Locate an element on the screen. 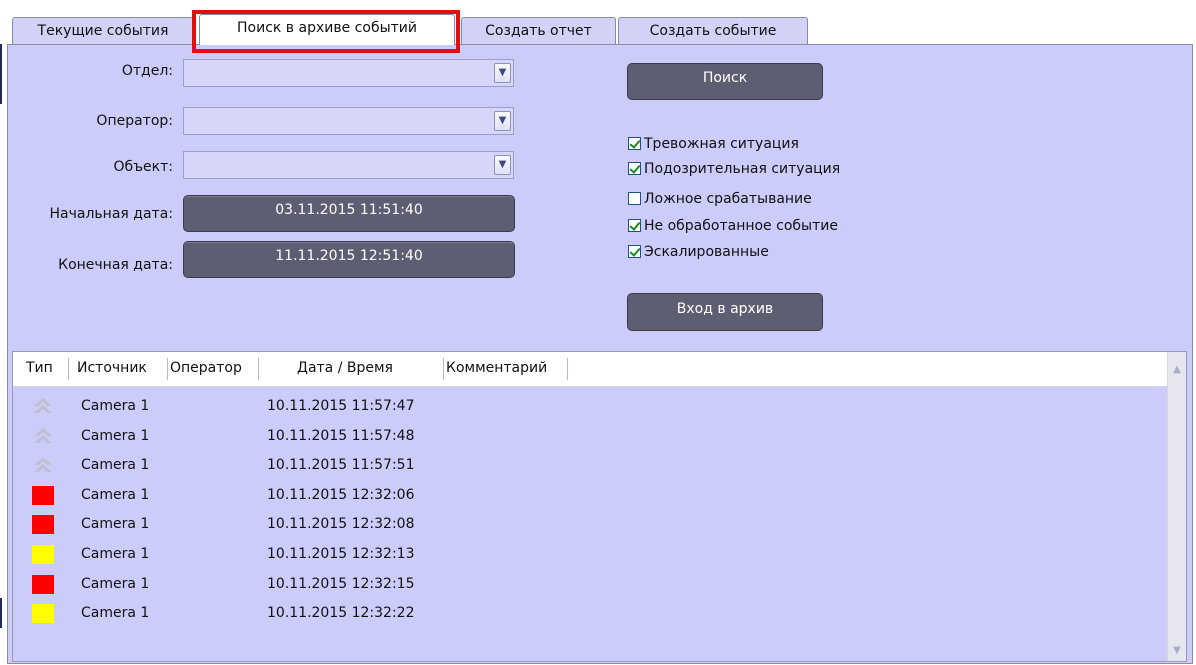  filter-label: Тревожная ситуация is located at coordinates (721, 144).